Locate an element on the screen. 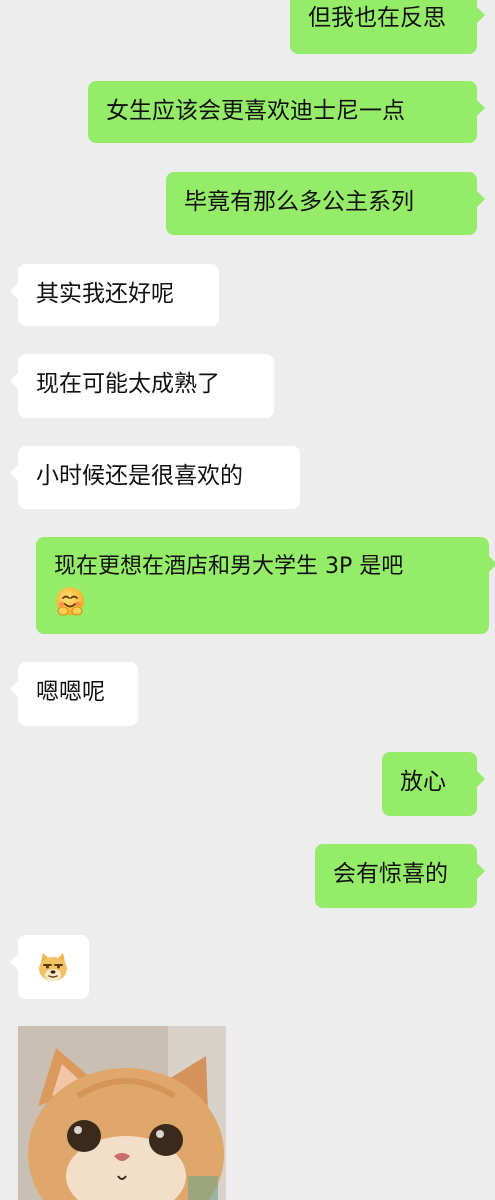 The width and height of the screenshot is (495, 1200). message-bubble-received: 嗯嗯呢 is located at coordinates (74, 694).